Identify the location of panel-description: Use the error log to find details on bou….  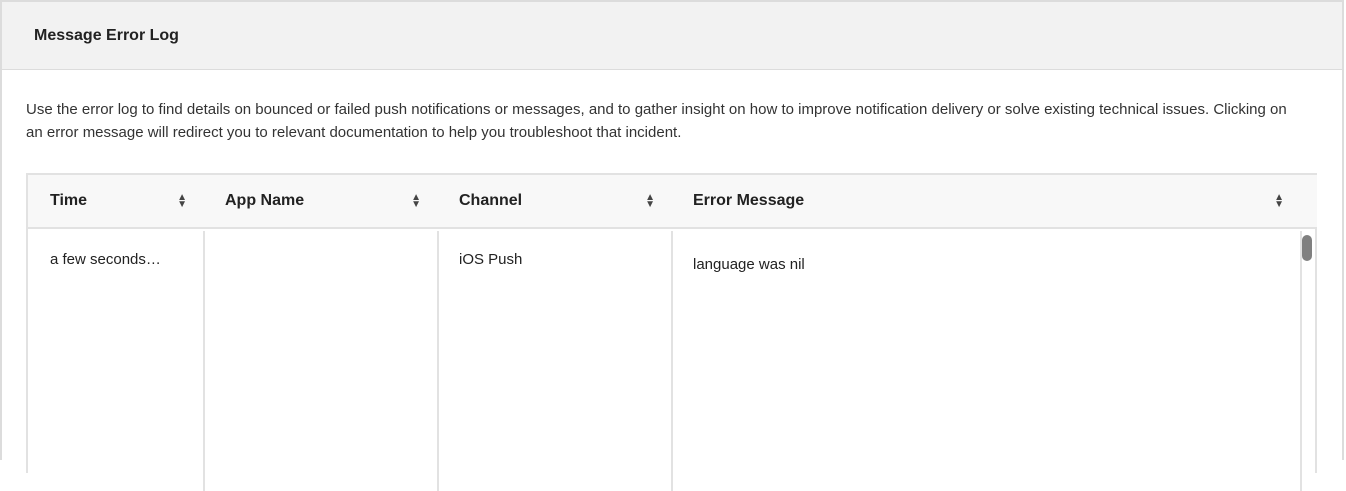
(656, 121).